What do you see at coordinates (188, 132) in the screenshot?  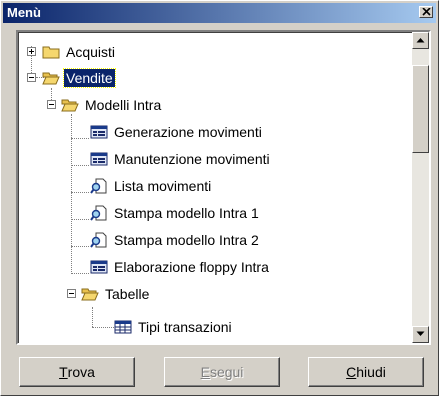 I see `tree-item-label: Generazione movimenti` at bounding box center [188, 132].